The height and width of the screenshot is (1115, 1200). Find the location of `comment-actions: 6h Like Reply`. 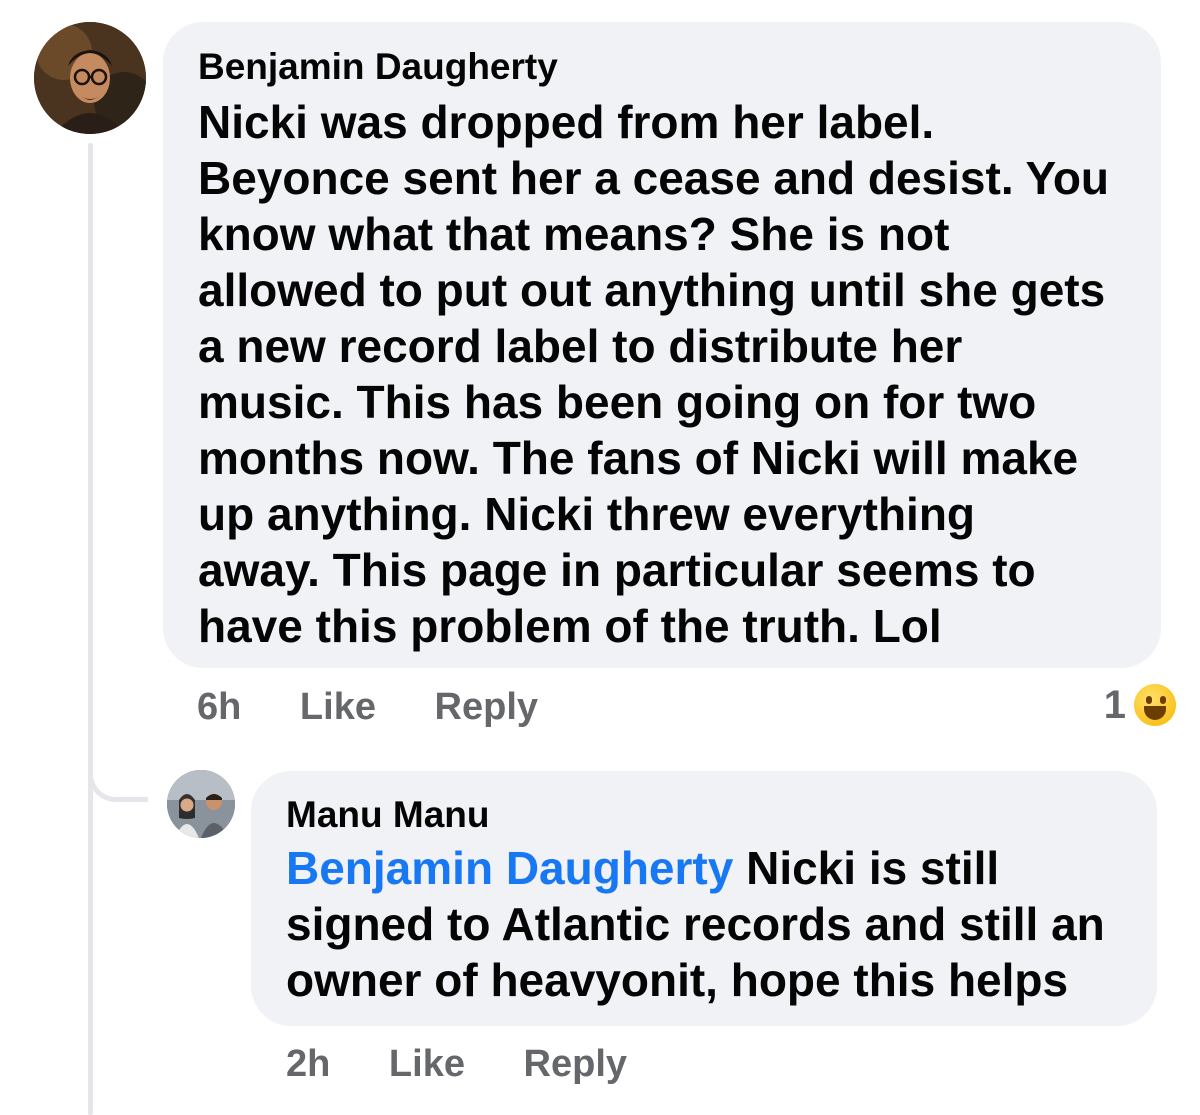

comment-actions: 6h Like Reply is located at coordinates (367, 707).